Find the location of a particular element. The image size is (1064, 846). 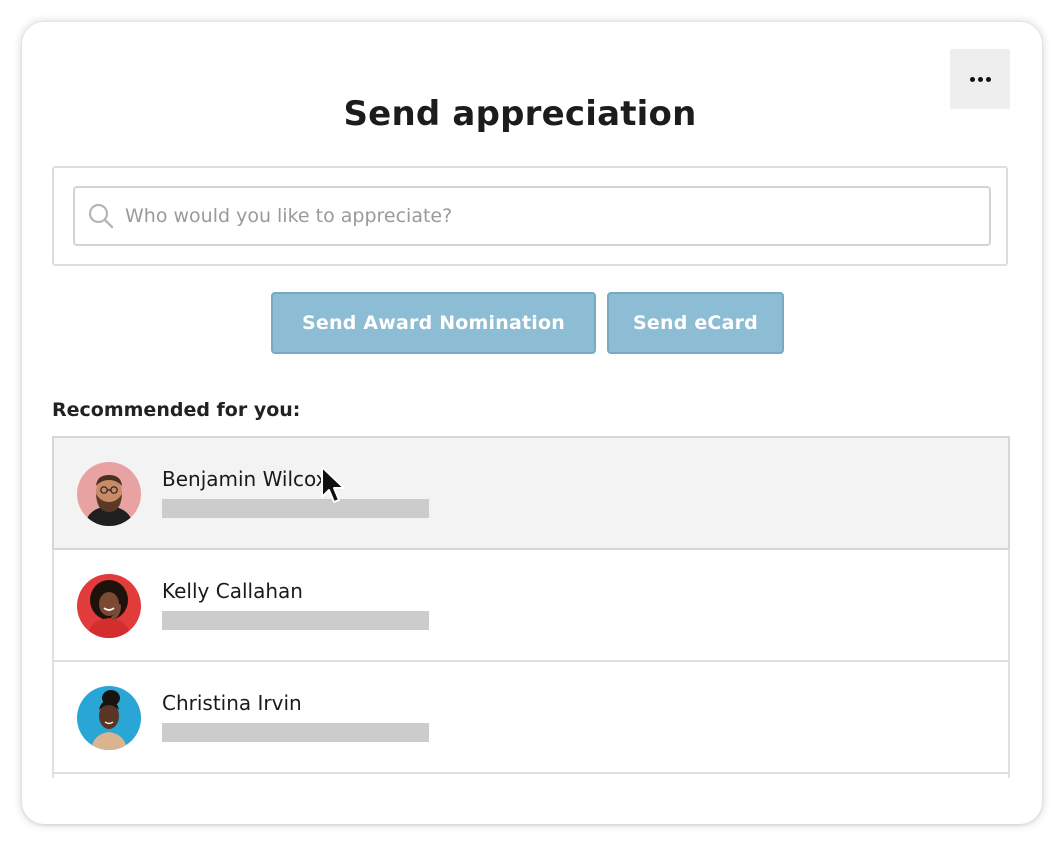

recommended-heading: Recommended for you: is located at coordinates (176, 410).